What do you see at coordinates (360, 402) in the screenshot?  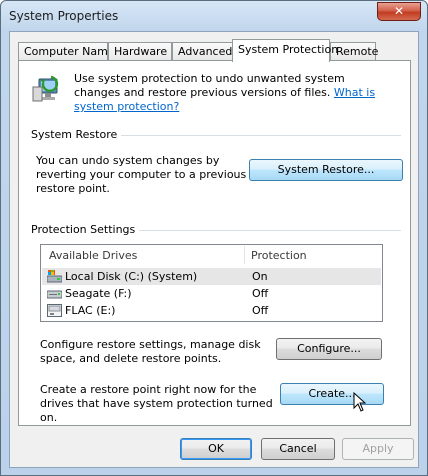 I see `mouse-cursor-icon` at bounding box center [360, 402].